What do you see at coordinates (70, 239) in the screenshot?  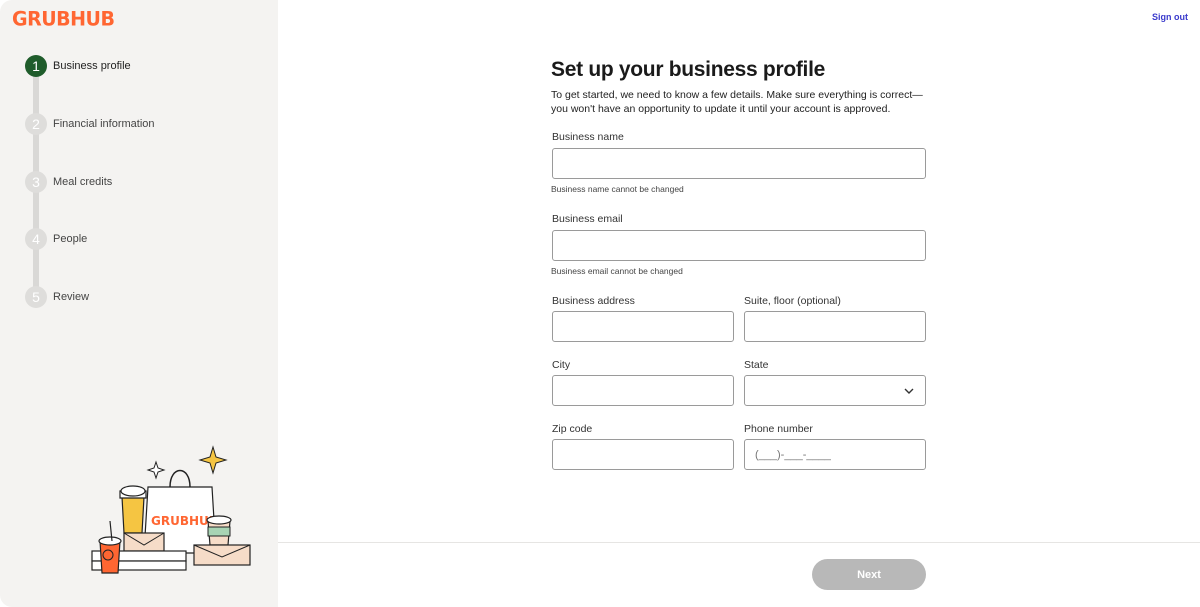 I see `step-label: People` at bounding box center [70, 239].